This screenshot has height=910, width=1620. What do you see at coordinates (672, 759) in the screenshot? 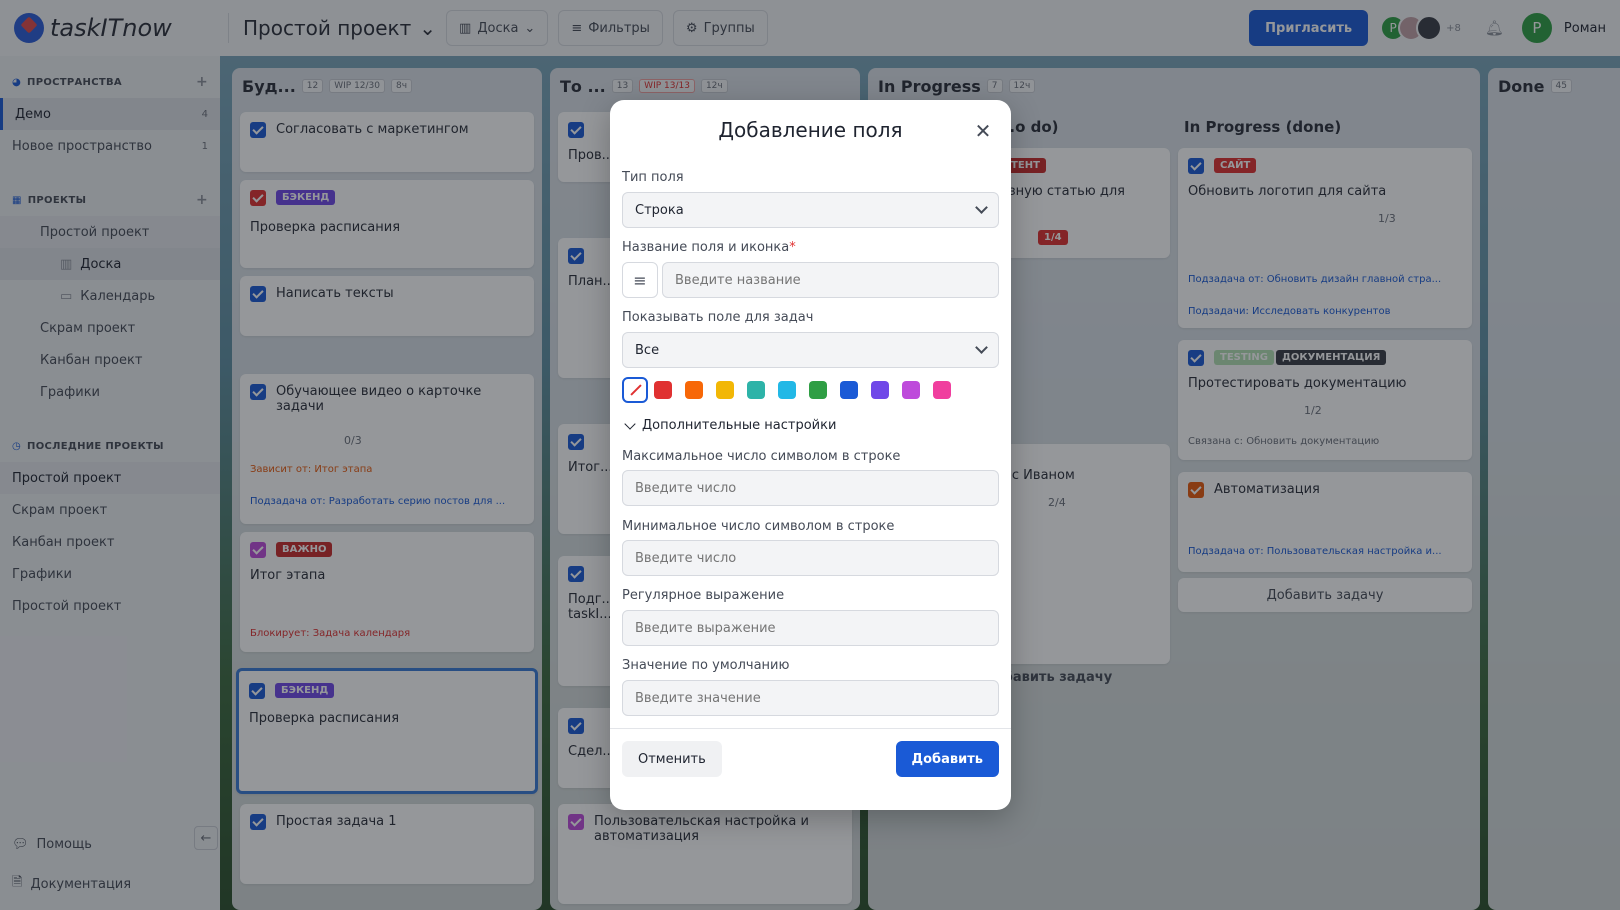
I see `cancel-button: Отменить` at bounding box center [672, 759].